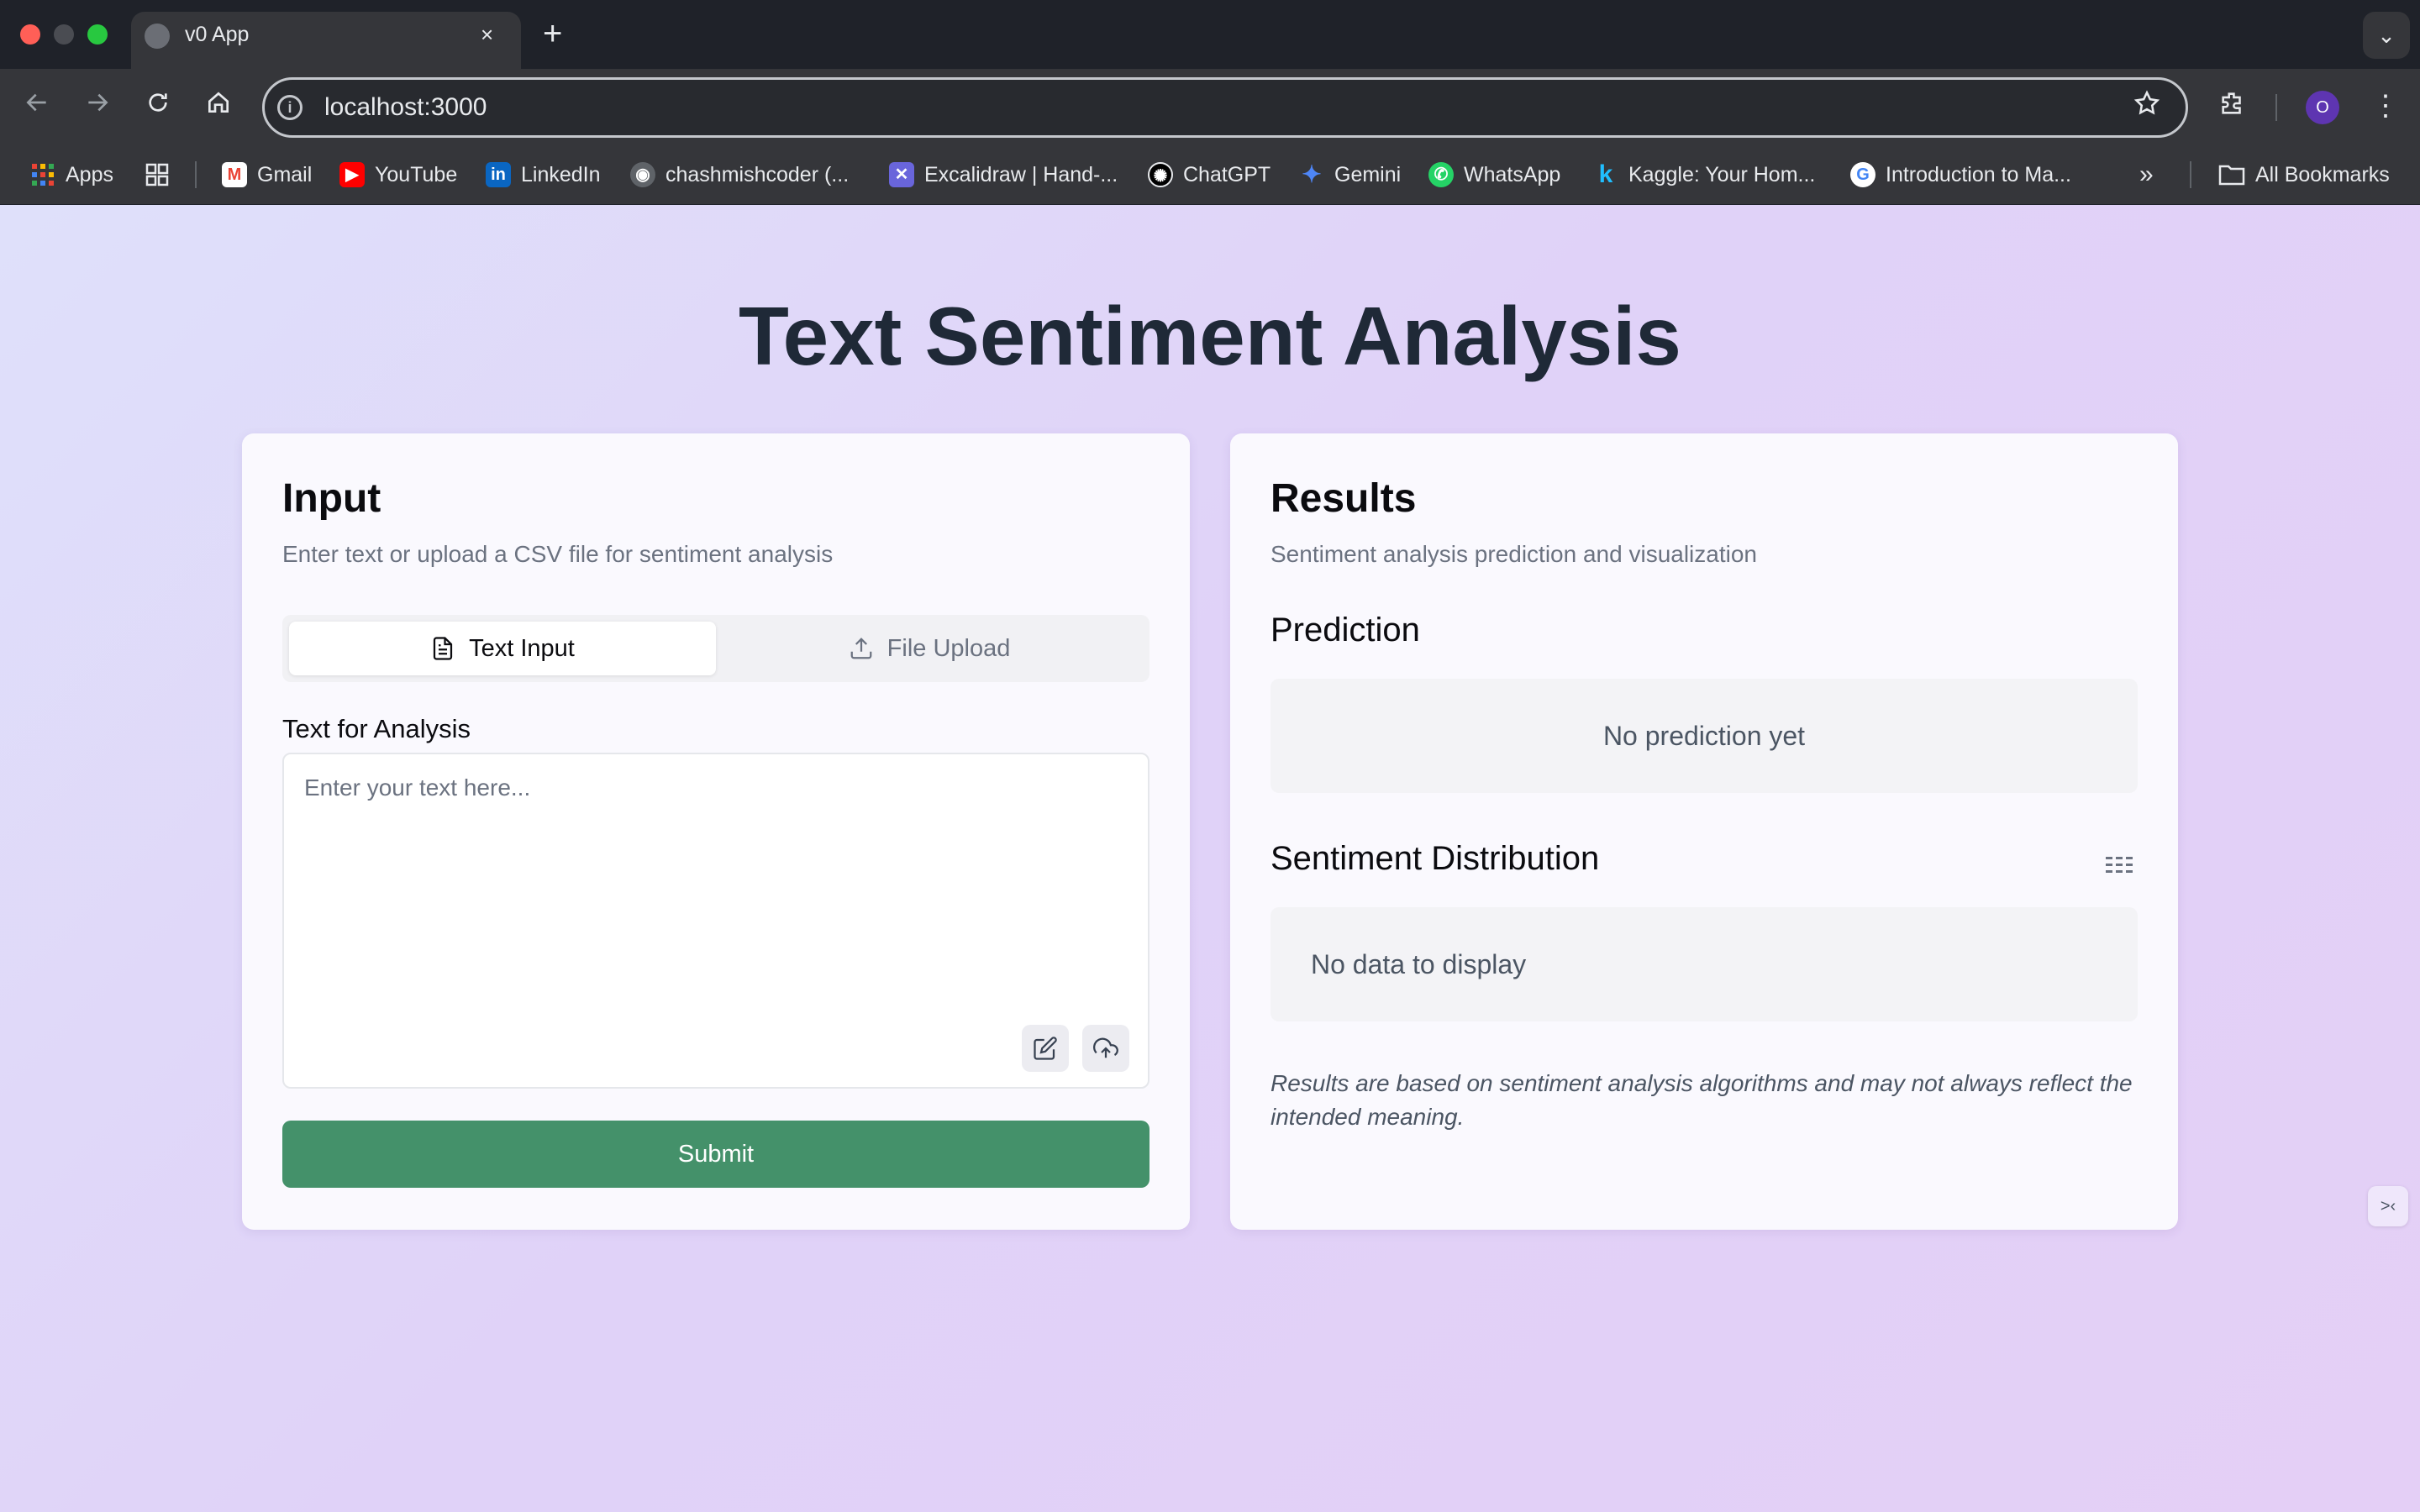 This screenshot has height=1512, width=2420. I want to click on input-mode-tabs: Text Input File Upload, so click(716, 648).